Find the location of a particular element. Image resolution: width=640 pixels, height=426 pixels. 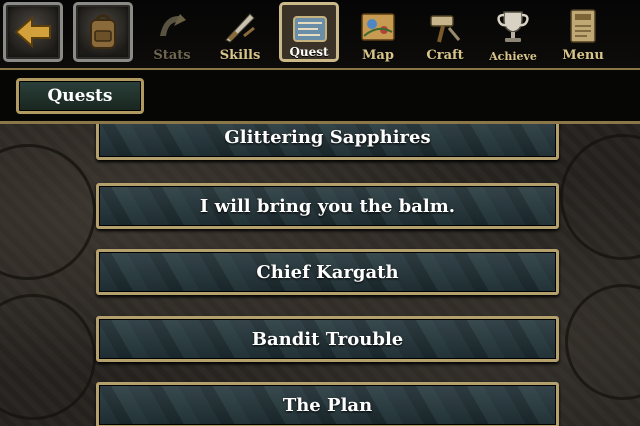

back-button is located at coordinates (33, 32).